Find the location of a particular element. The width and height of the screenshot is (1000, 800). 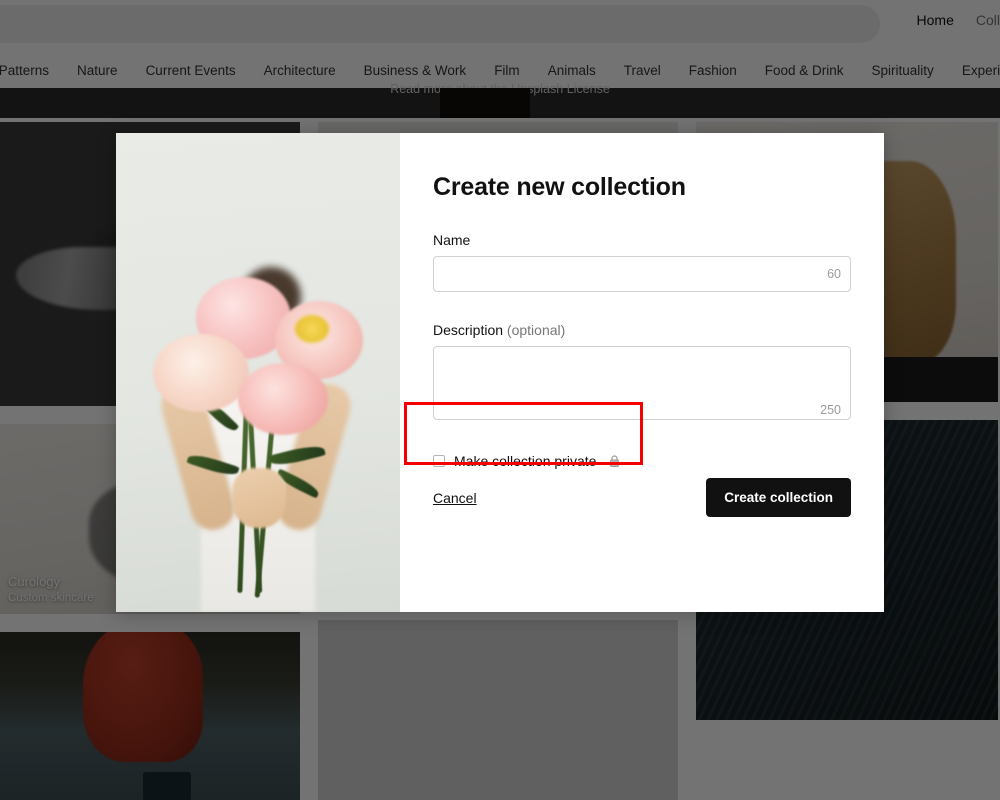

preview-peony-center is located at coordinates (311, 329).